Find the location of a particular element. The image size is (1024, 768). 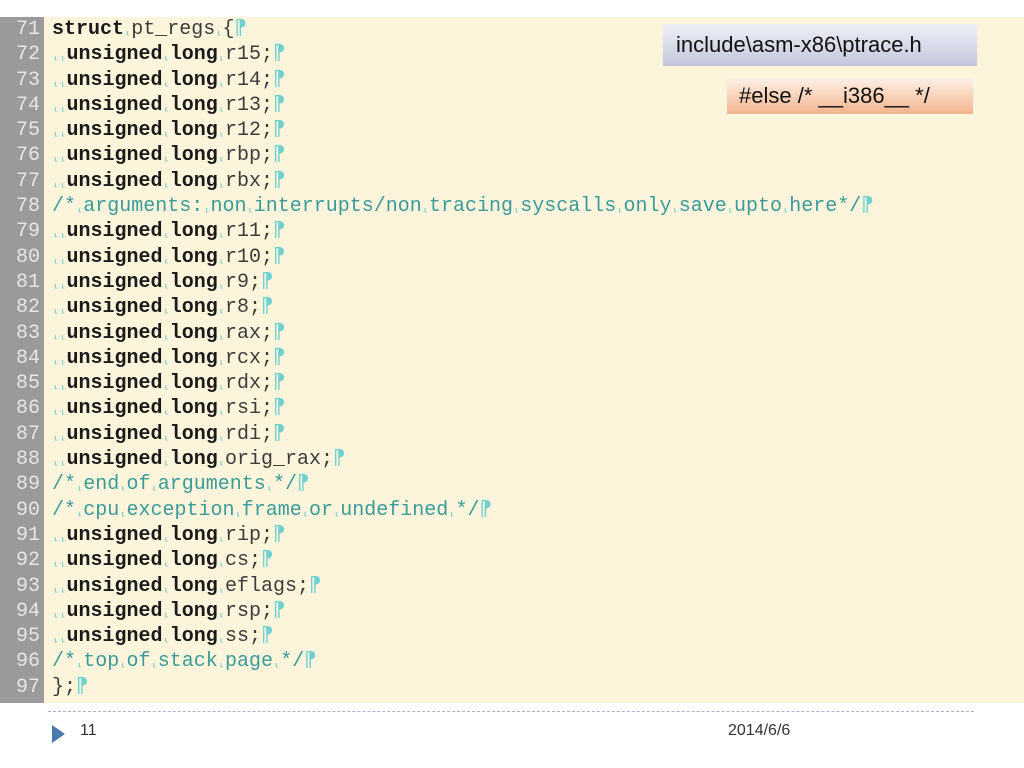

code-line: 95 ⸤⸤unsigned⸤long⸤ss;⁋ is located at coordinates (512, 636).